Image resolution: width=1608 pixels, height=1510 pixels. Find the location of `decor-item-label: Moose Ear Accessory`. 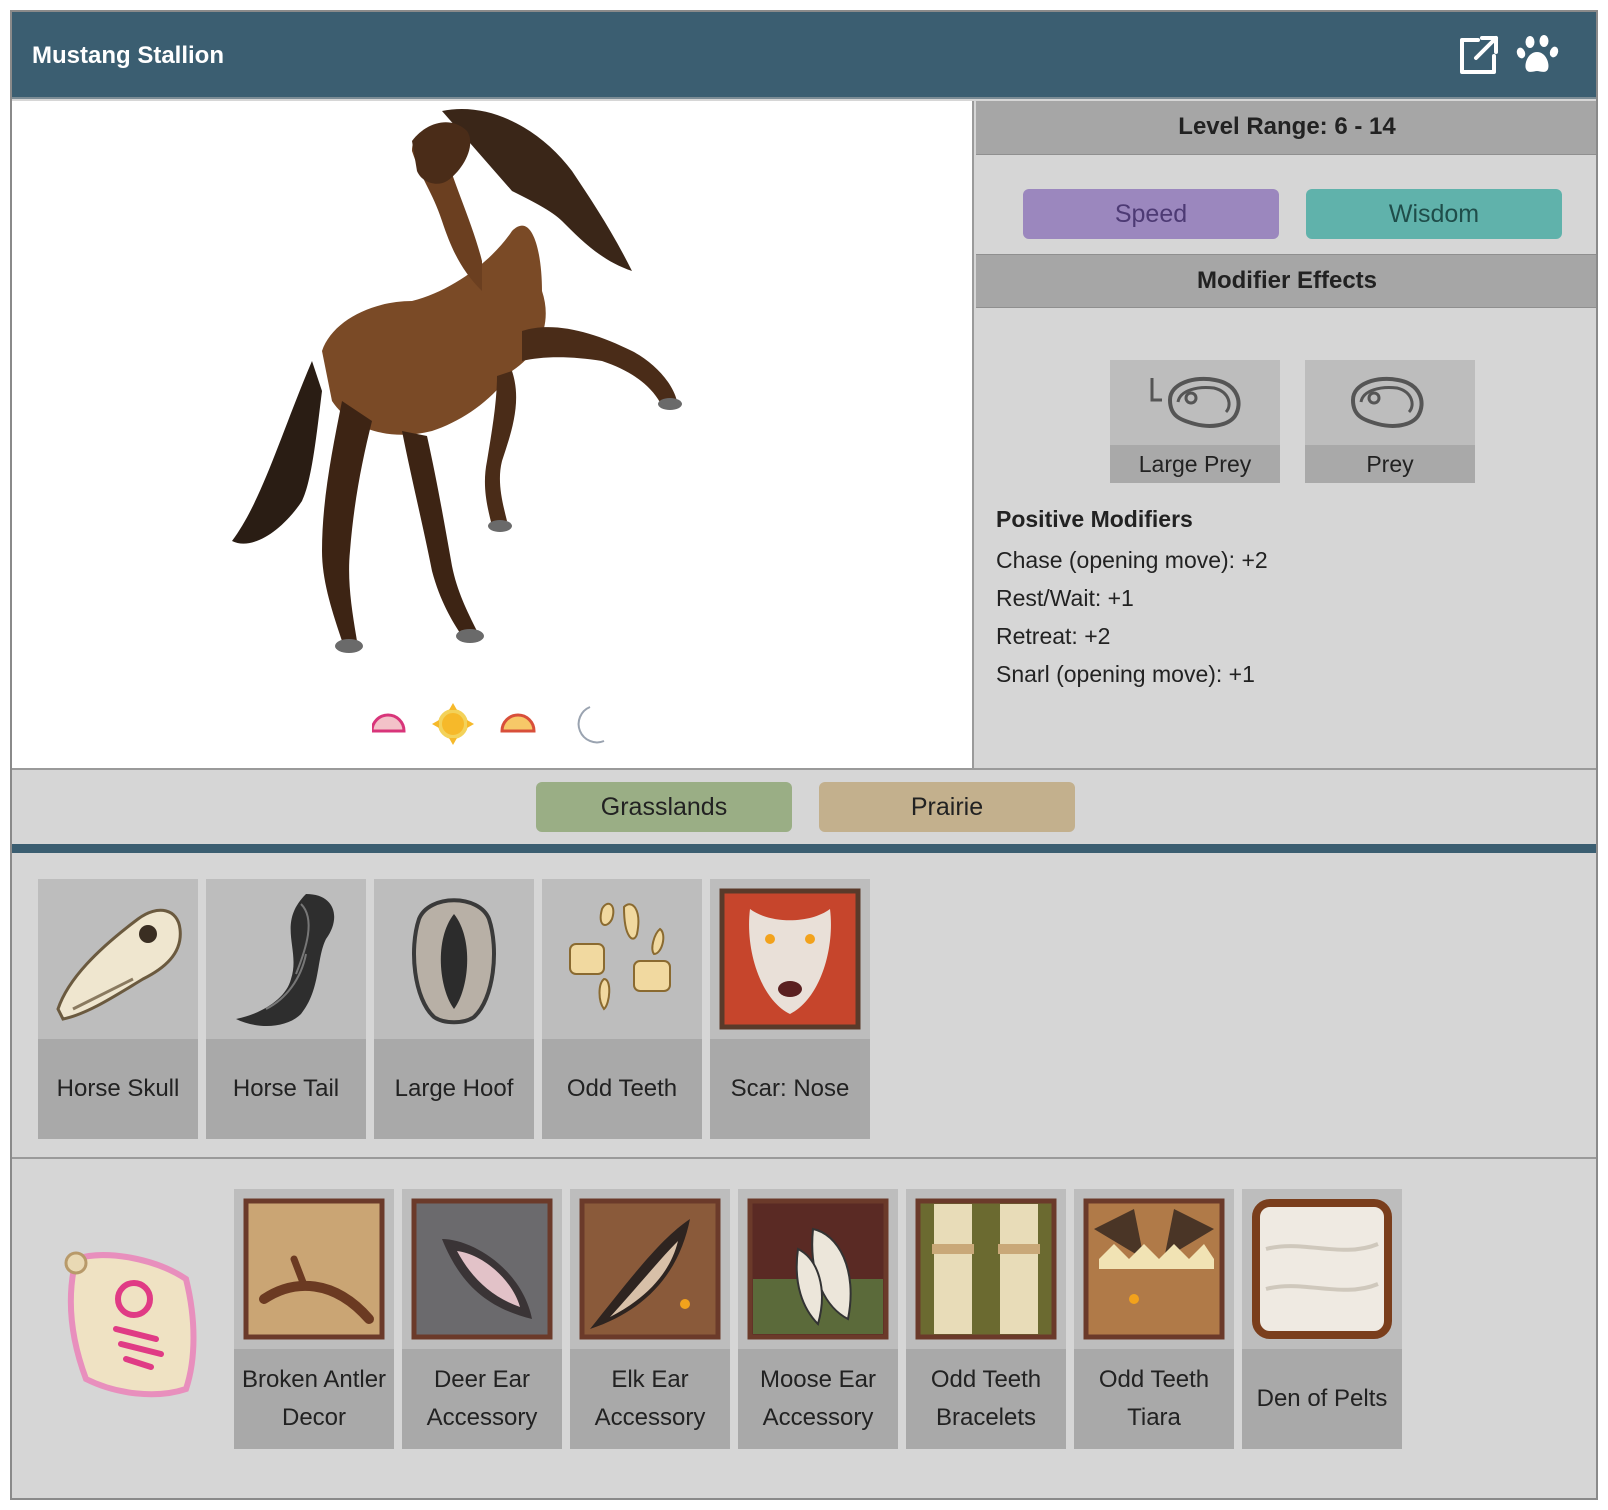

decor-item-label: Moose Ear Accessory is located at coordinates (818, 1399).